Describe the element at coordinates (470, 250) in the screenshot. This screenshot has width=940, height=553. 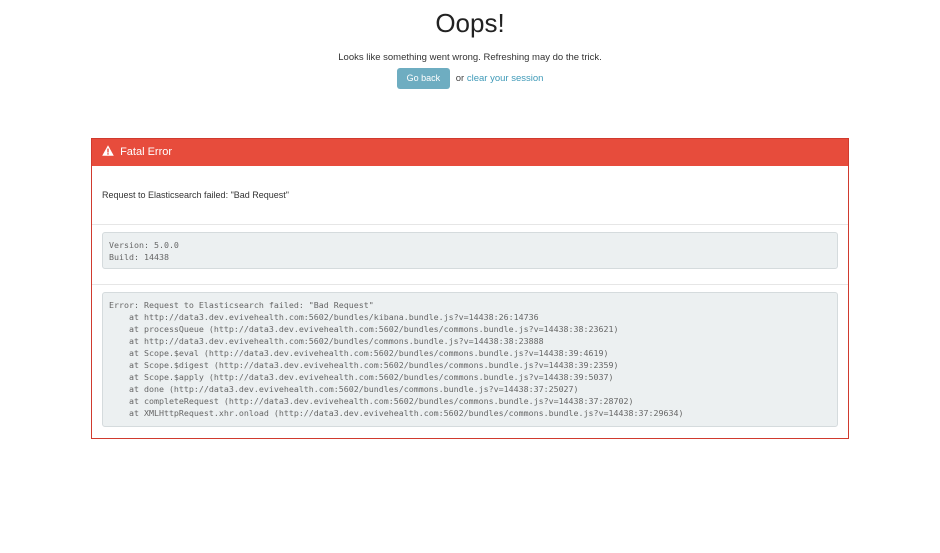
I see `version-info: Version: 5.0.0 Build: 14438` at that location.